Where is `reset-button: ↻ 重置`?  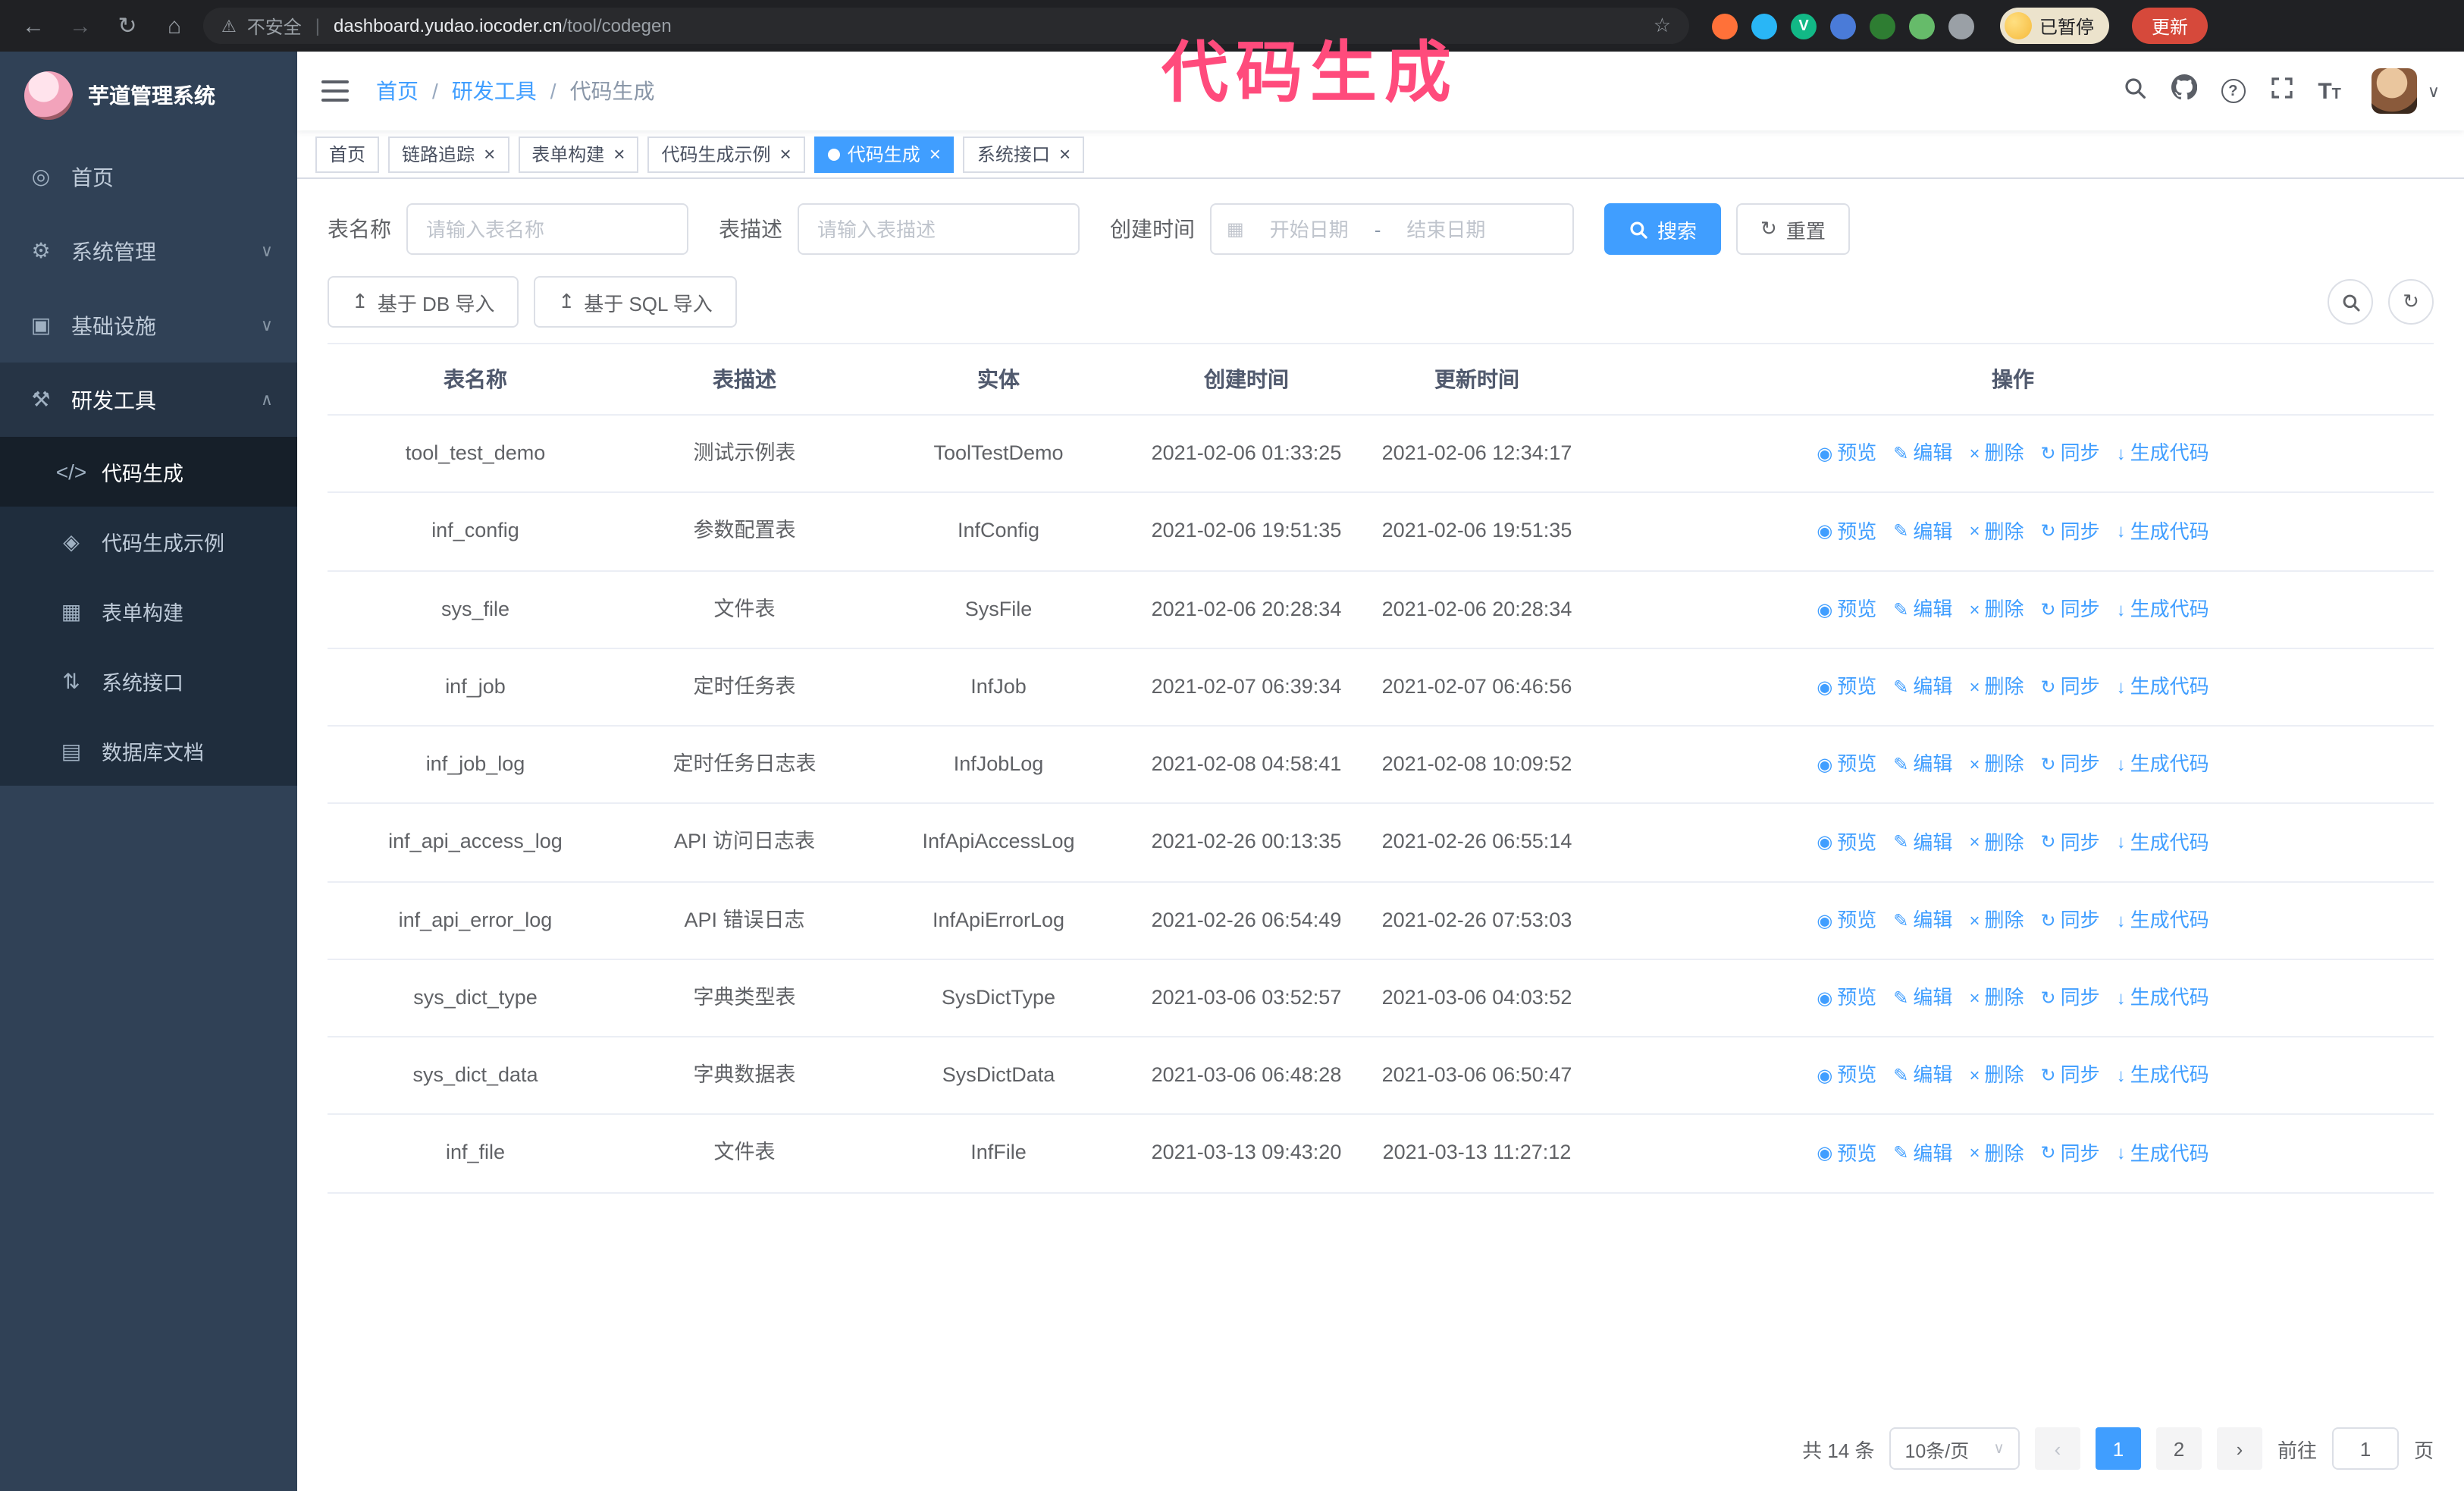
reset-button: ↻ 重置 is located at coordinates (1793, 229).